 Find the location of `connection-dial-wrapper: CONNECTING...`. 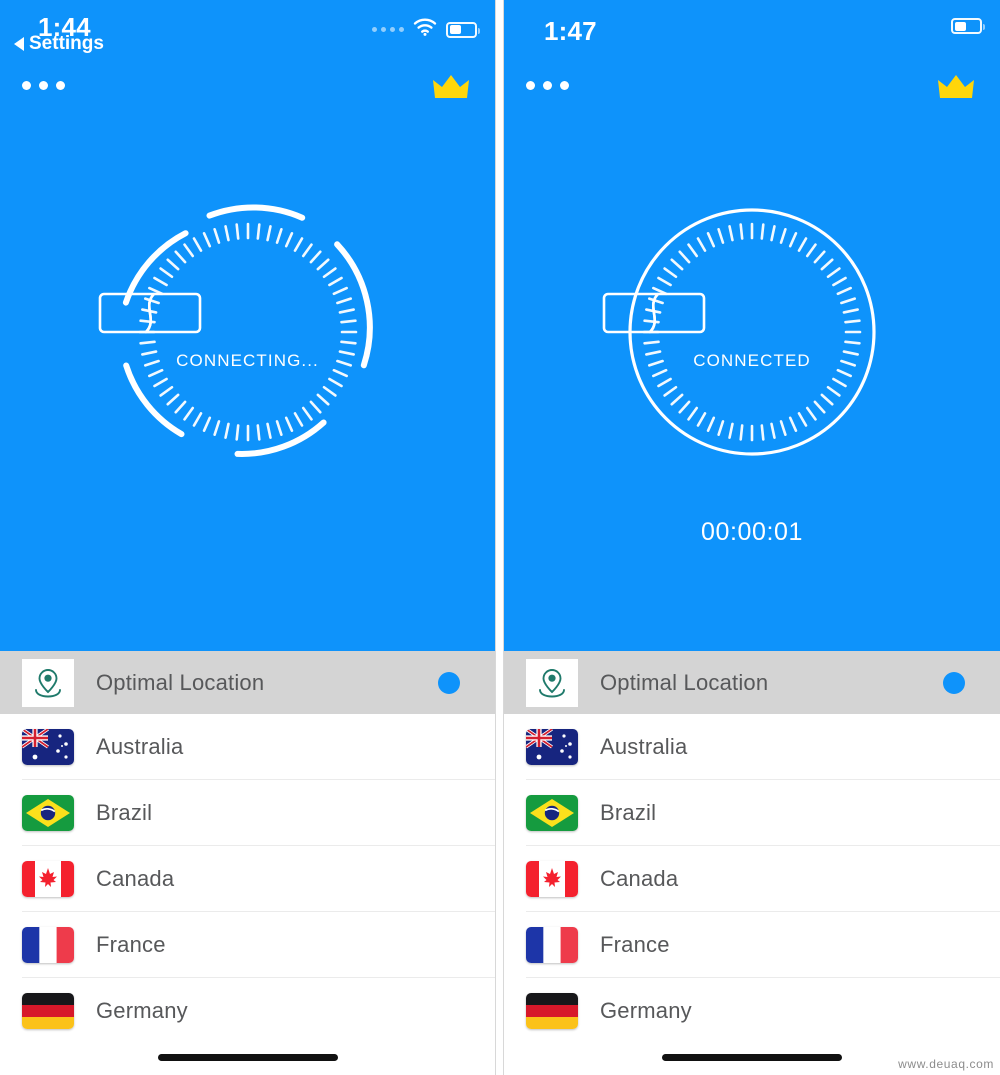

connection-dial-wrapper: CONNECTING... is located at coordinates (247, 332).